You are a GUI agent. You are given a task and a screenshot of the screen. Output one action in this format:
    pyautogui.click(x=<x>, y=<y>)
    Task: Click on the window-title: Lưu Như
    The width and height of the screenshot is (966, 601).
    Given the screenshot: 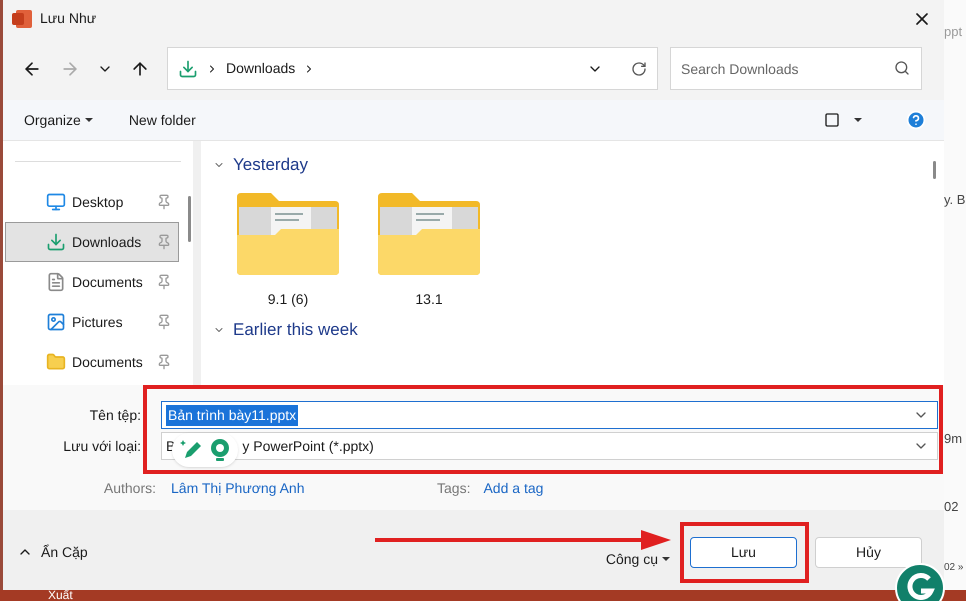 What is the action you would take?
    pyautogui.click(x=68, y=18)
    